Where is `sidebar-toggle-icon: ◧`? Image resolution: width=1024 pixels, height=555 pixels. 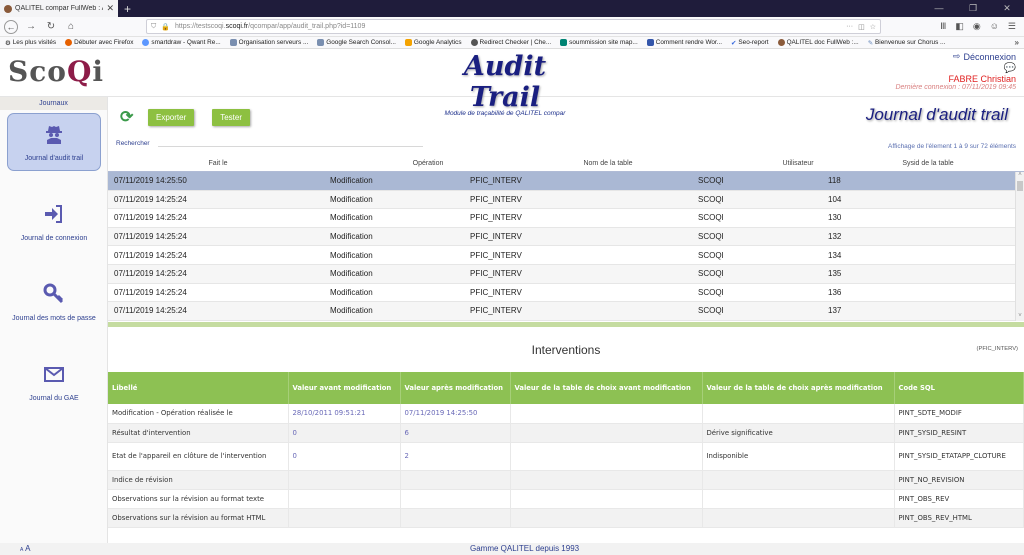
sidebar-toggle-icon: ◧ is located at coordinates (959, 26).